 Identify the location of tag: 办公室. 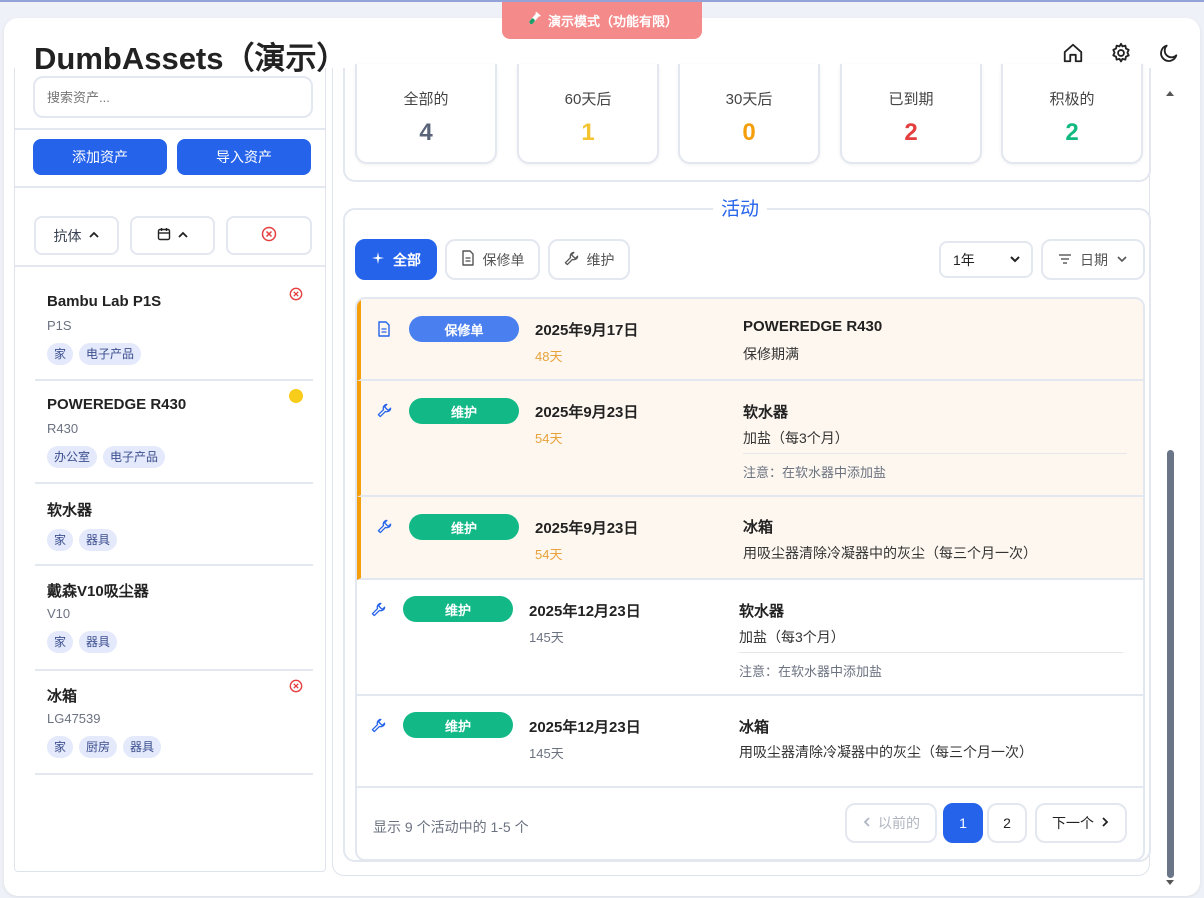
(72, 457).